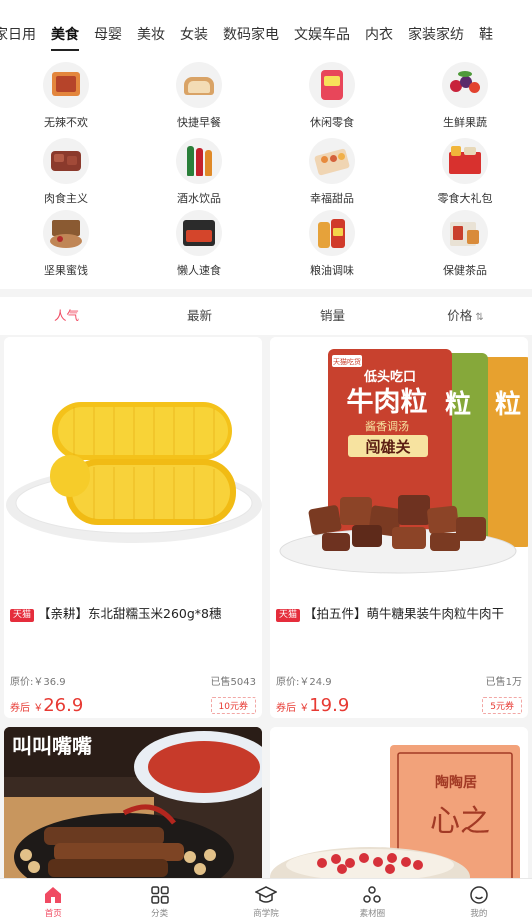 The width and height of the screenshot is (532, 924). I want to click on nav-label: 首页, so click(53, 914).